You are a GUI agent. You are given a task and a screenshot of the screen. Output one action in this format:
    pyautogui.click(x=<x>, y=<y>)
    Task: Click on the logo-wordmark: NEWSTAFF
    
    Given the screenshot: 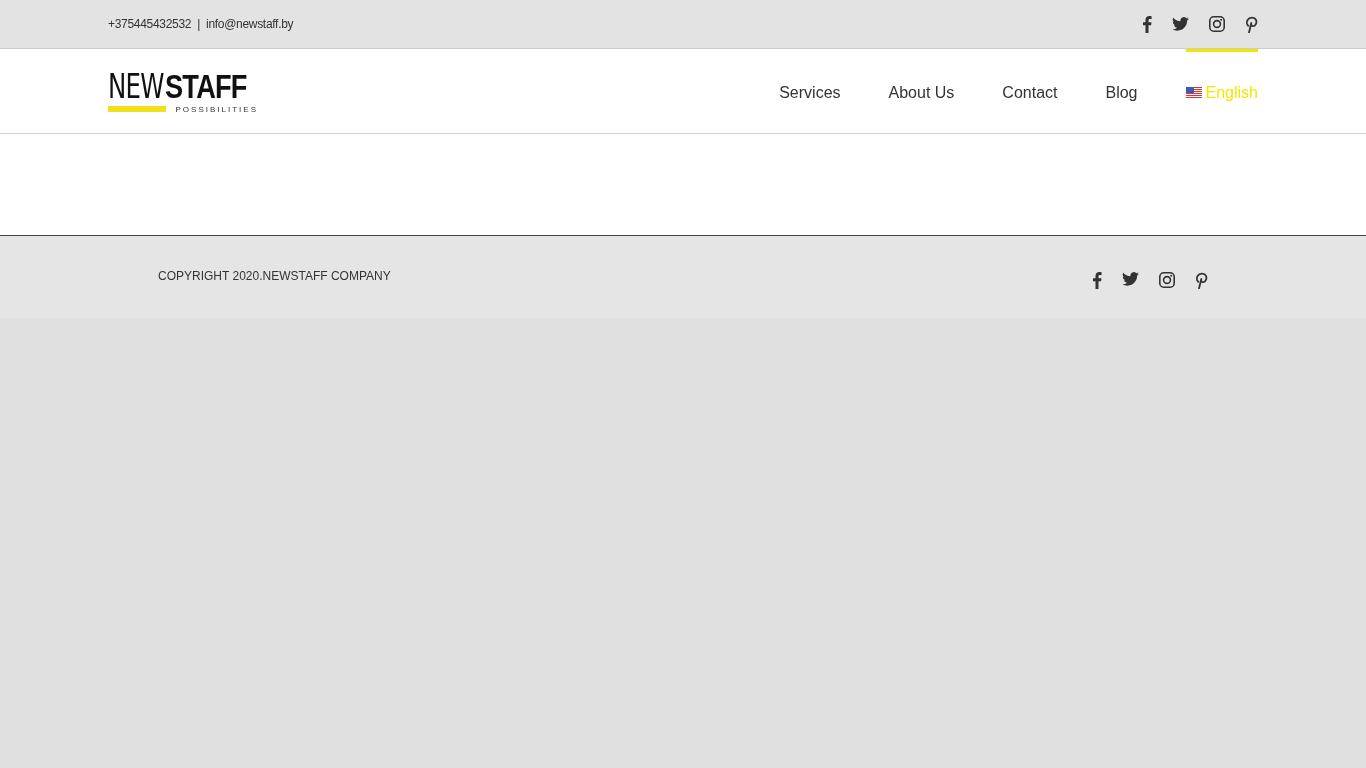 What is the action you would take?
    pyautogui.click(x=183, y=85)
    